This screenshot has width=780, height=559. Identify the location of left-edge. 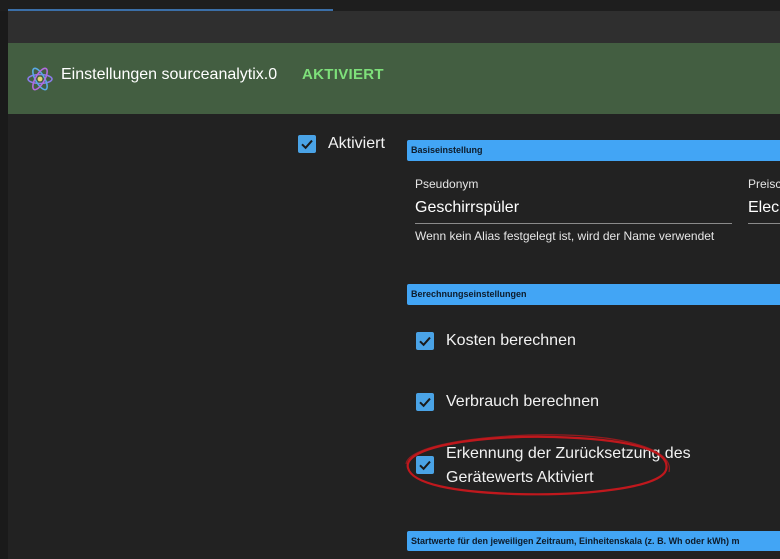
(4, 285).